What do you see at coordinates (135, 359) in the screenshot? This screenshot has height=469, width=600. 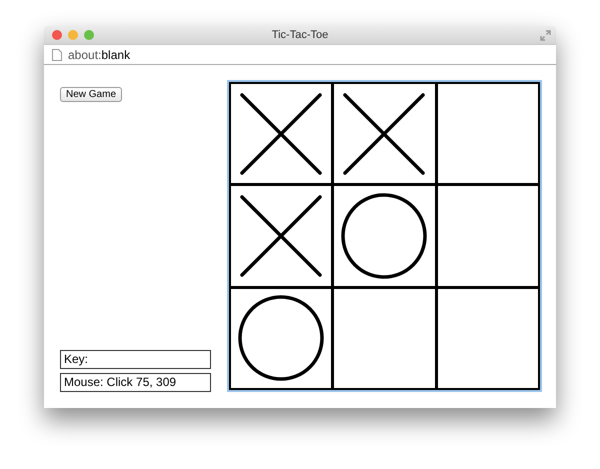 I see `key-status: Key:` at bounding box center [135, 359].